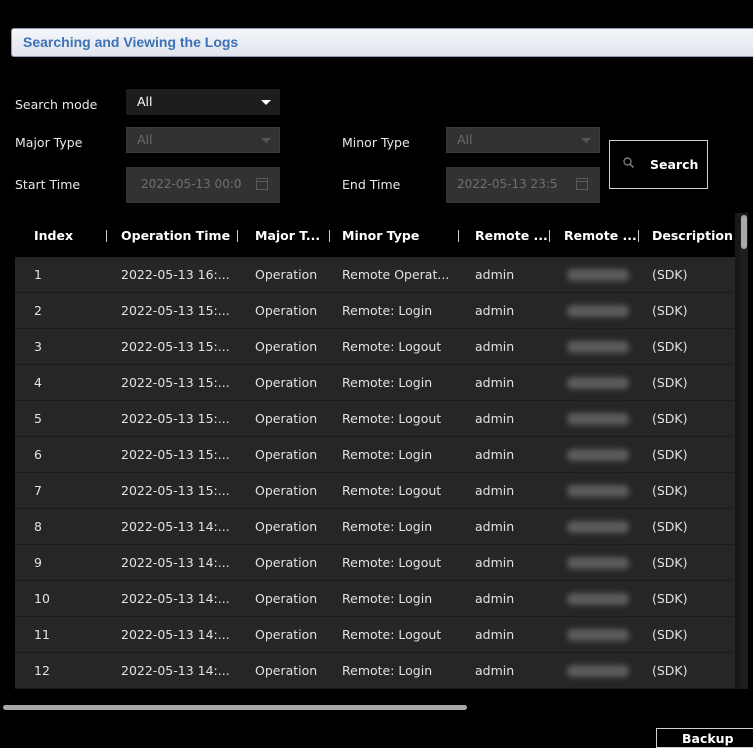  What do you see at coordinates (145, 101) in the screenshot?
I see `search-mode-value: All` at bounding box center [145, 101].